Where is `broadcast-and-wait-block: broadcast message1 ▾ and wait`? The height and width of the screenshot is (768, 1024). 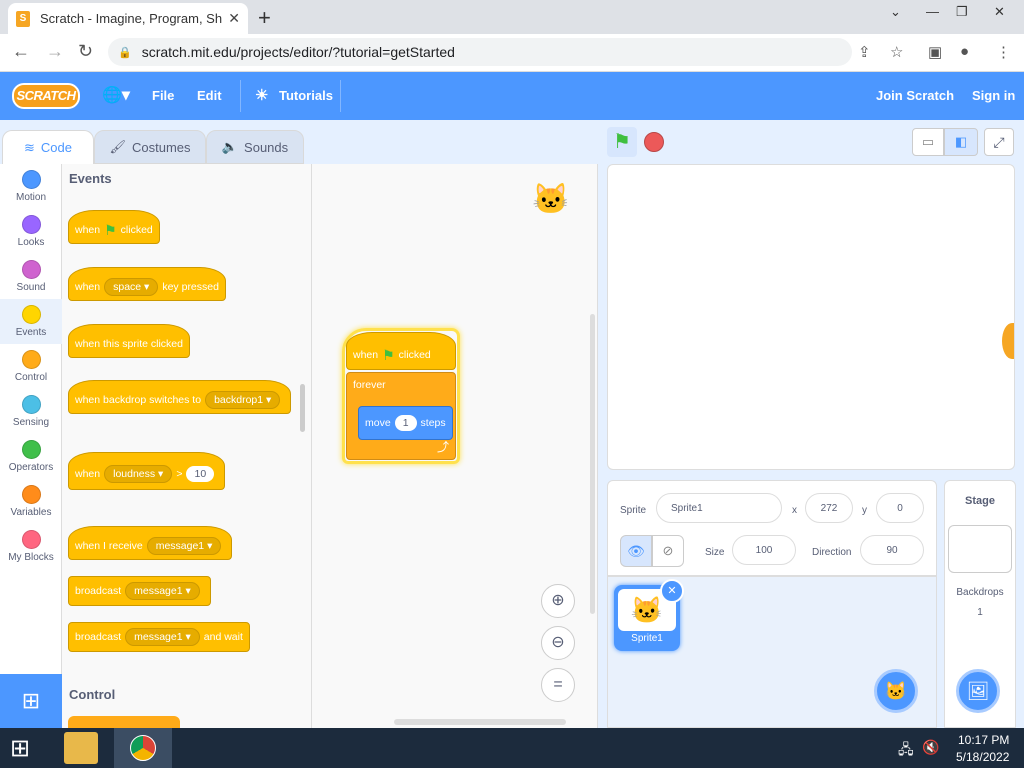 broadcast-and-wait-block: broadcast message1 ▾ and wait is located at coordinates (159, 637).